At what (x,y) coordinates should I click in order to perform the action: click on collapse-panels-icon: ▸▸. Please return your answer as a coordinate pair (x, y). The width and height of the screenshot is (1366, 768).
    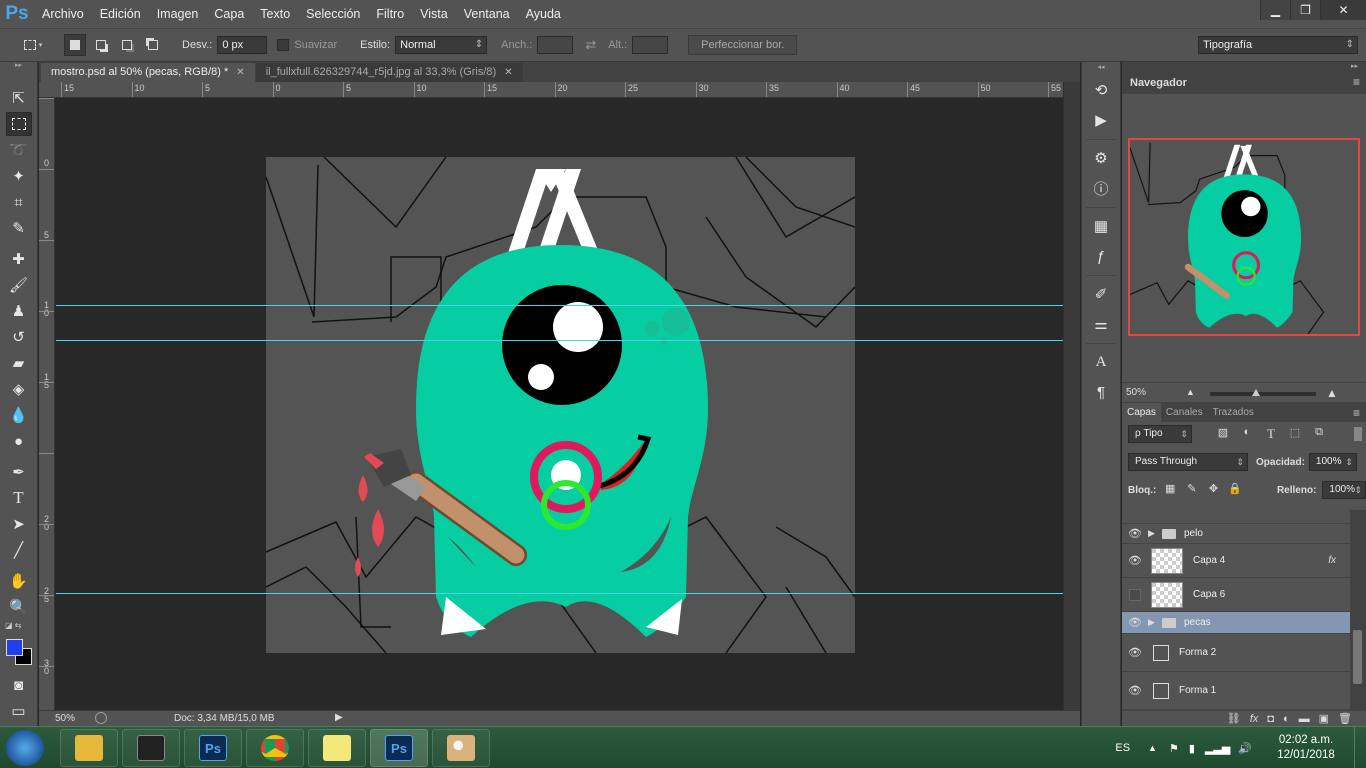
    Looking at the image, I should click on (1244, 67).